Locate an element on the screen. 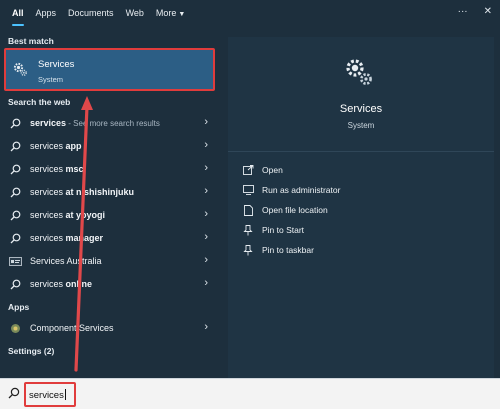 This screenshot has height=409, width=500. web-result-suffix: app is located at coordinates (73, 146).